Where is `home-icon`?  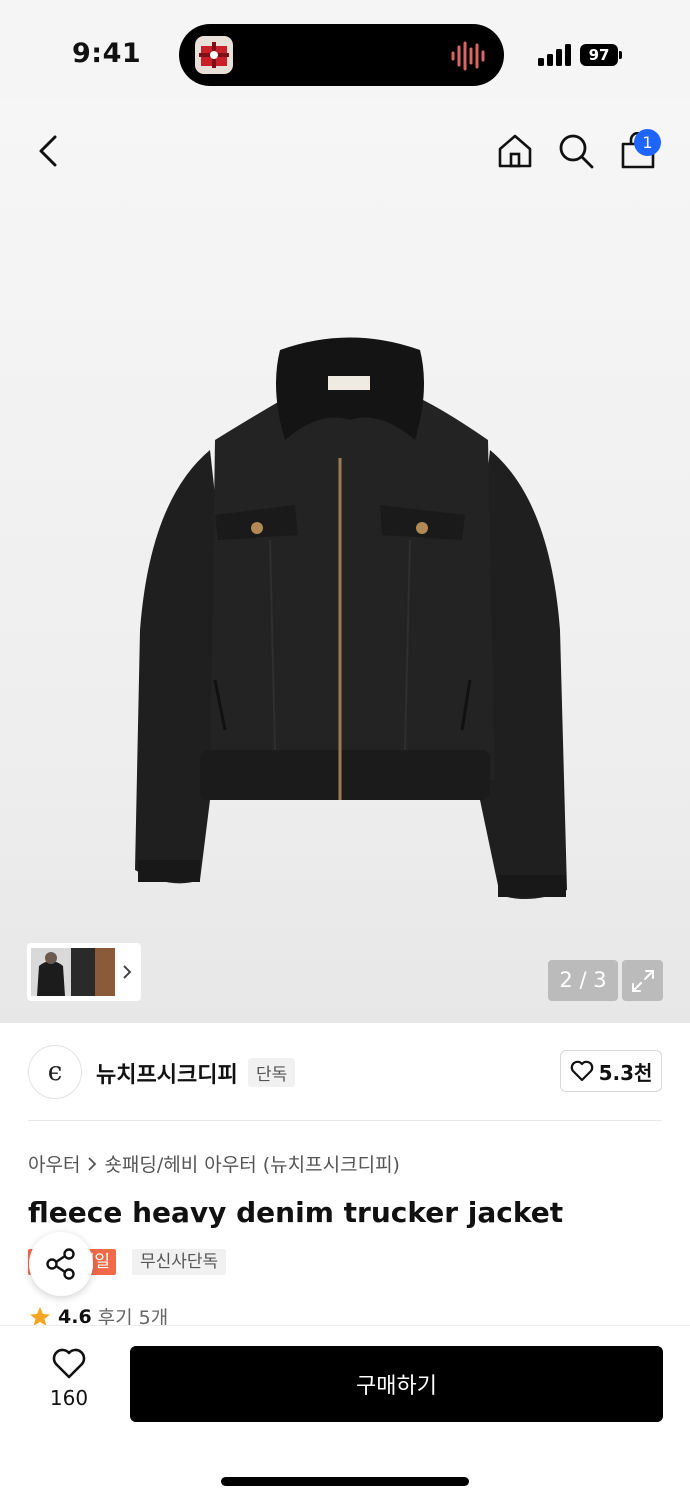 home-icon is located at coordinates (515, 151).